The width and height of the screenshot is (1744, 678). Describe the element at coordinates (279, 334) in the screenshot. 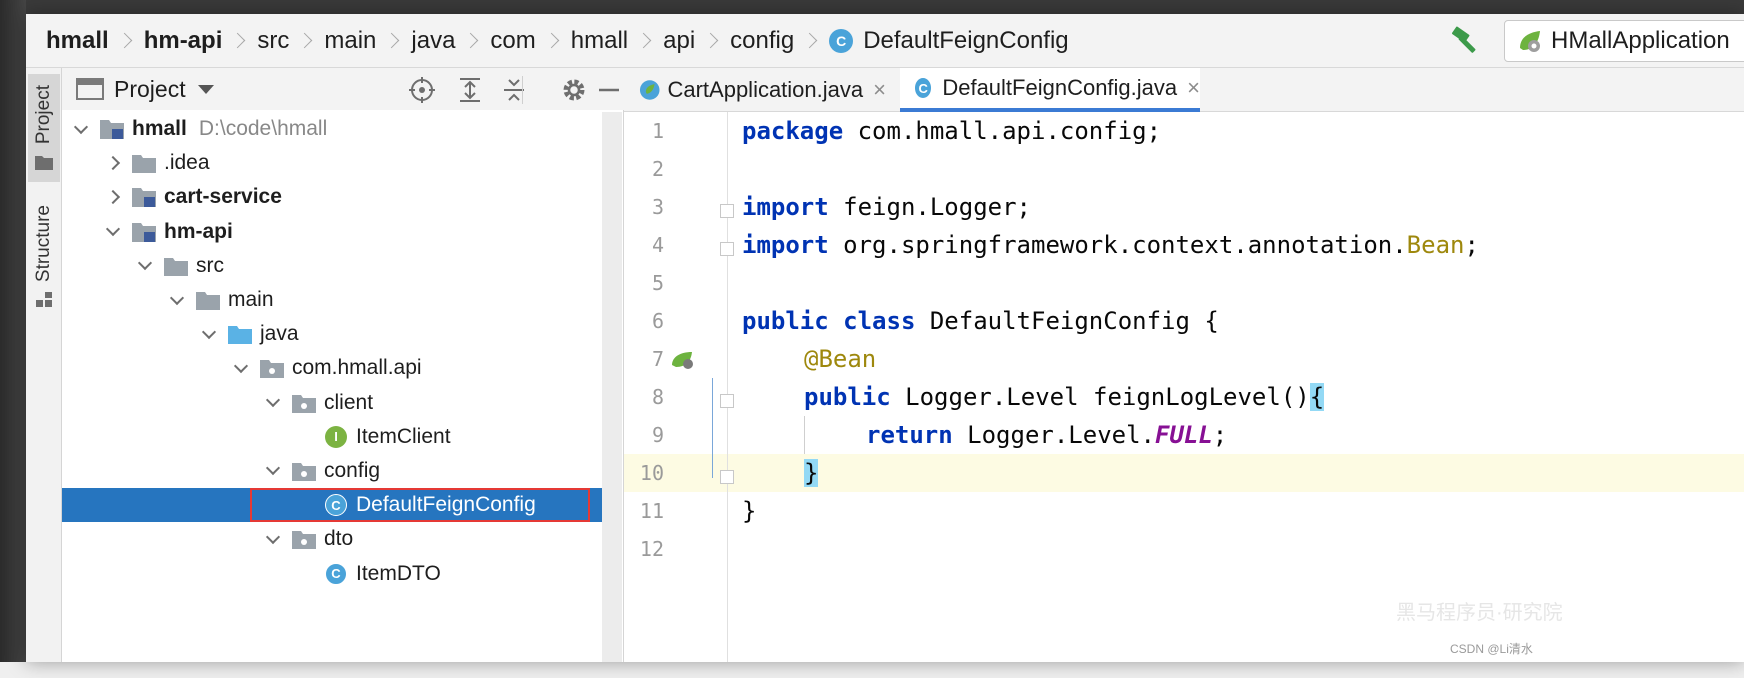

I see `tree-node-label: java` at that location.